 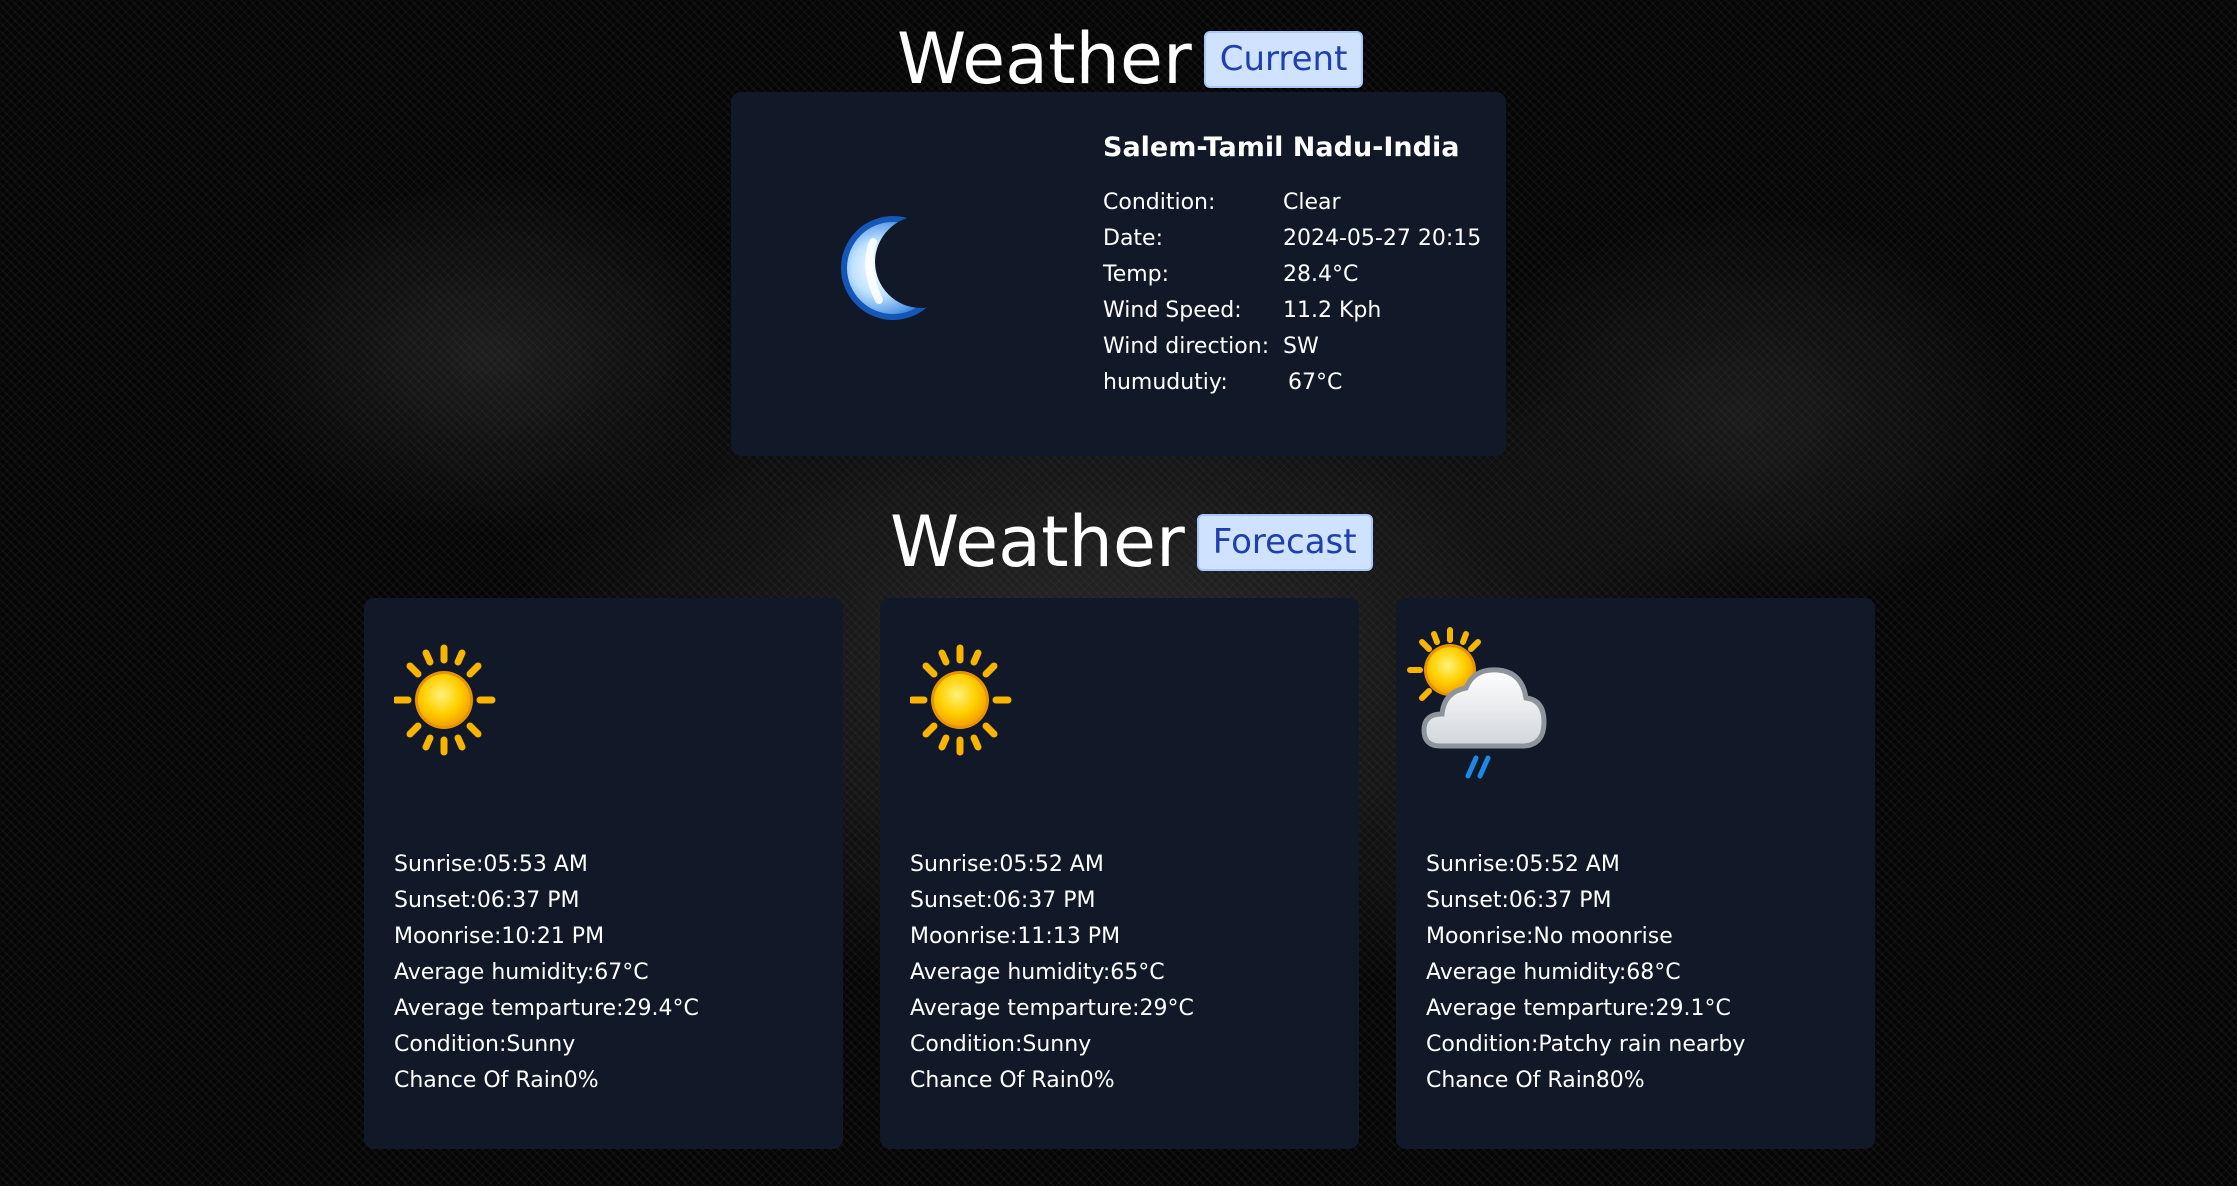 I want to click on moonrise-text: Moonrise:No moonrise, so click(x=1549, y=936).